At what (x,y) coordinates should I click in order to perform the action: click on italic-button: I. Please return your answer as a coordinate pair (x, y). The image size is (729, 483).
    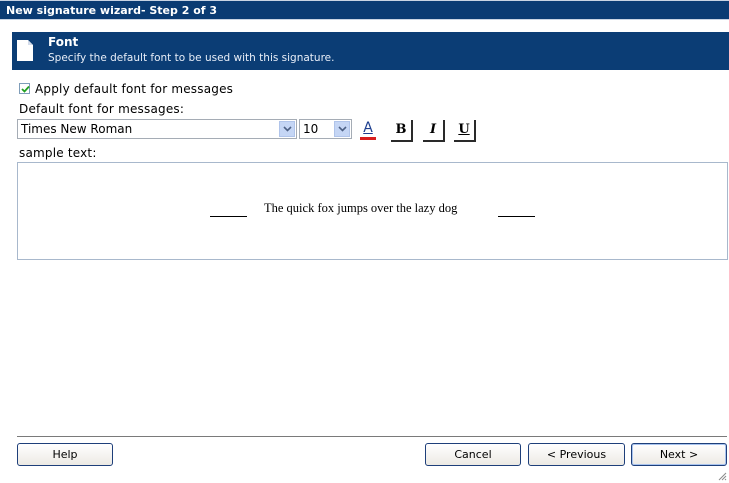
    Looking at the image, I should click on (434, 131).